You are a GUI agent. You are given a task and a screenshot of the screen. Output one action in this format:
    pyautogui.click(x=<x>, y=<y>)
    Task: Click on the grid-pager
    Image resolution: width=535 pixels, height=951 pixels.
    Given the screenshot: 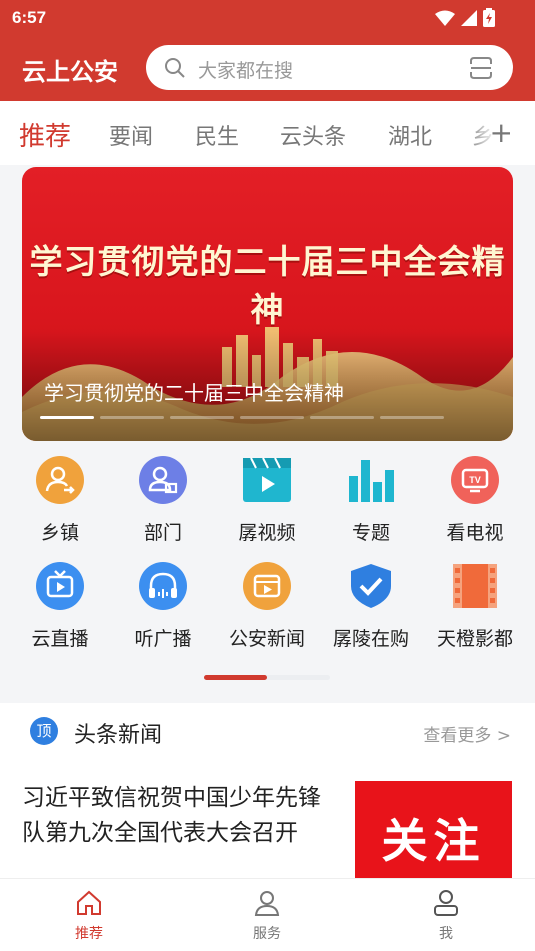 What is the action you would take?
    pyautogui.click(x=267, y=677)
    